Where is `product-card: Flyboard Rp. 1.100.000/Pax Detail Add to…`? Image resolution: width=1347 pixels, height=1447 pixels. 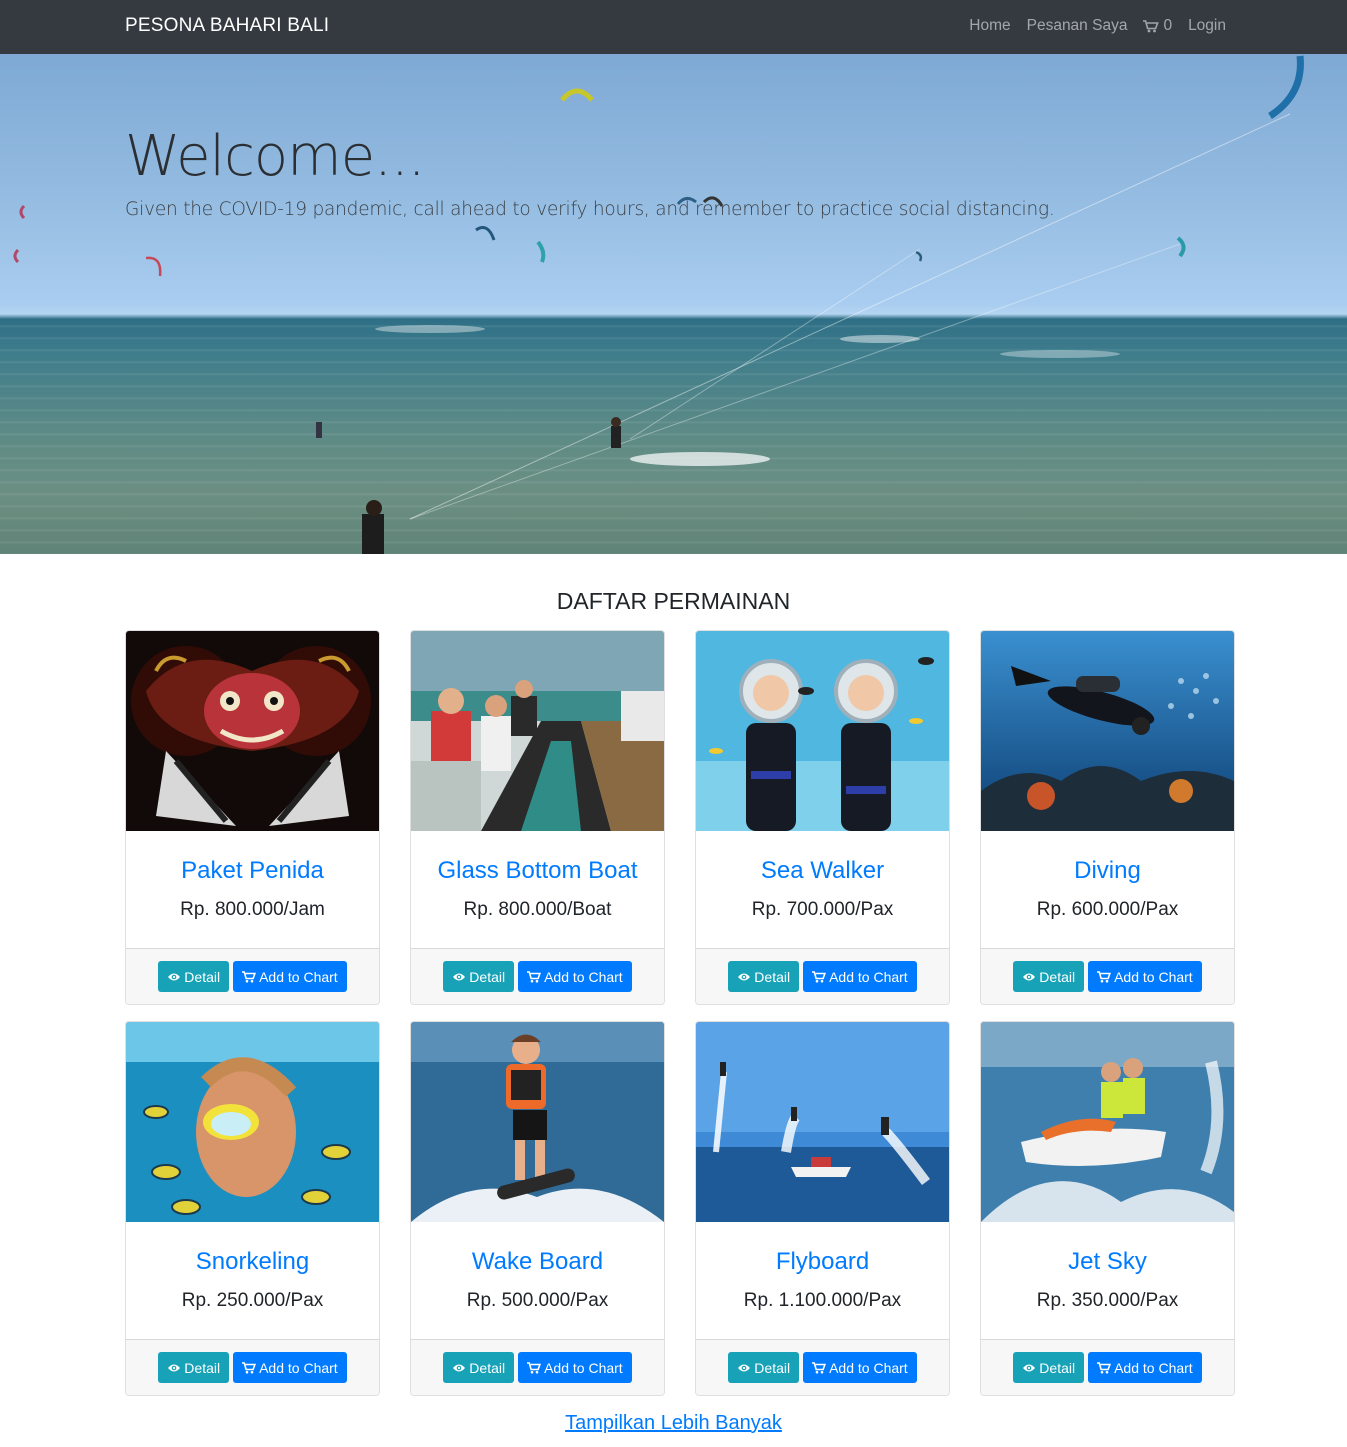 product-card: Flyboard Rp. 1.100.000/Pax Detail Add to… is located at coordinates (822, 1208).